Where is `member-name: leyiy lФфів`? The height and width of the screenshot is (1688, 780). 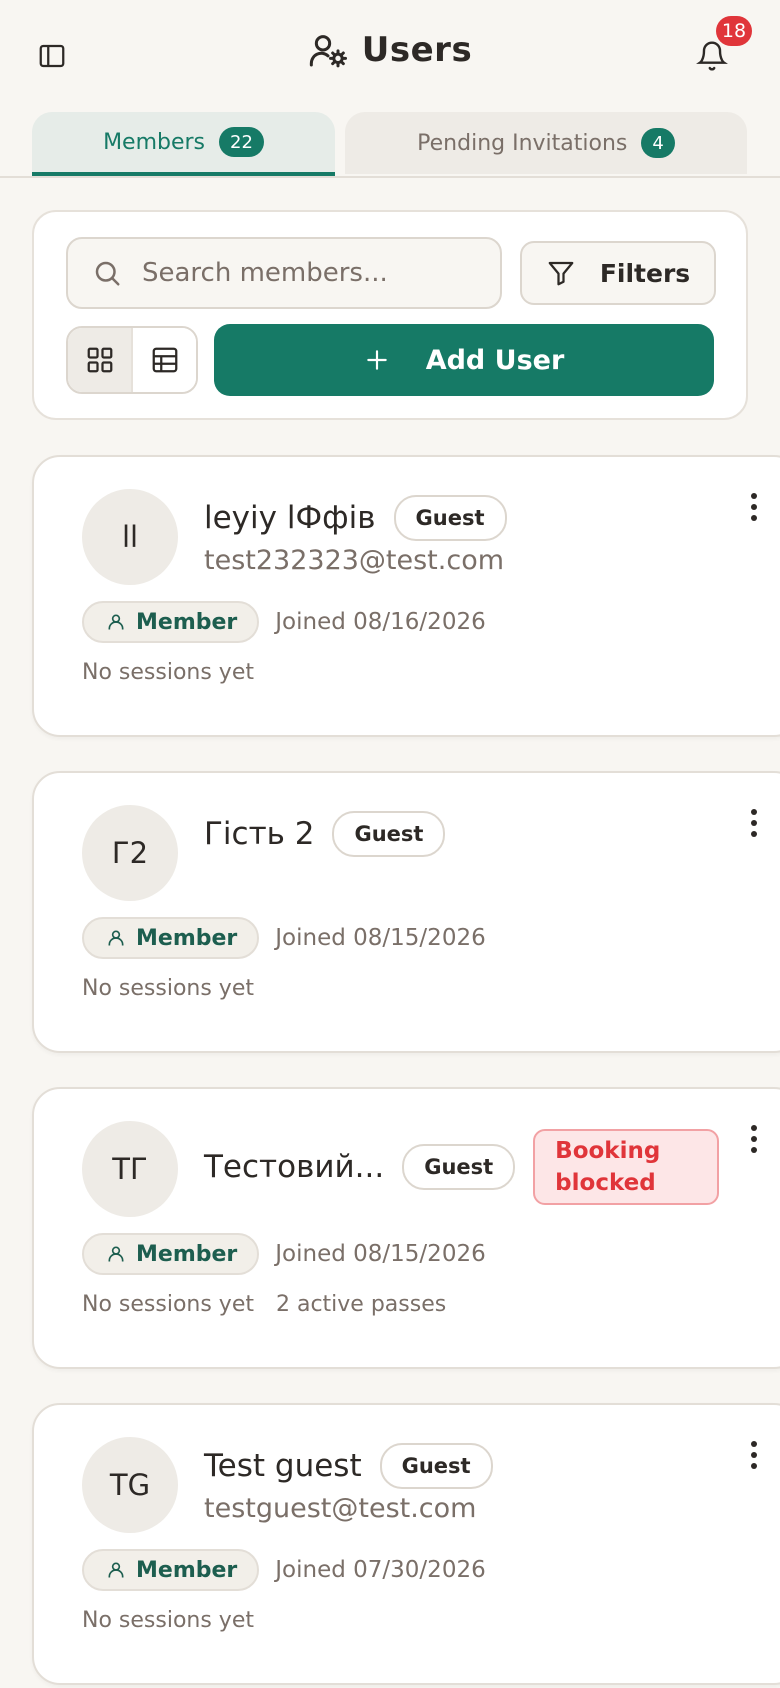 member-name: leyiy lФфів is located at coordinates (290, 518).